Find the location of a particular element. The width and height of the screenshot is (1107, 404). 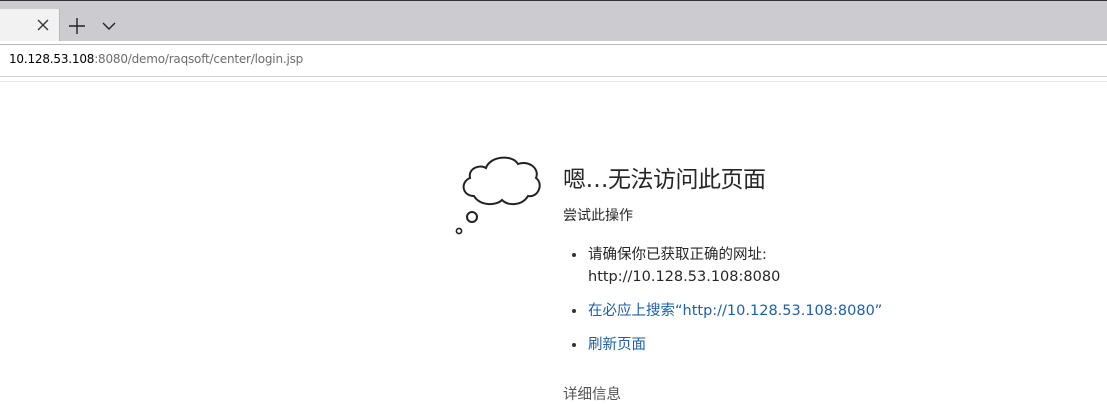

search-link: 在必应上搜索“http://10.128.53.108:8080” is located at coordinates (727, 311).